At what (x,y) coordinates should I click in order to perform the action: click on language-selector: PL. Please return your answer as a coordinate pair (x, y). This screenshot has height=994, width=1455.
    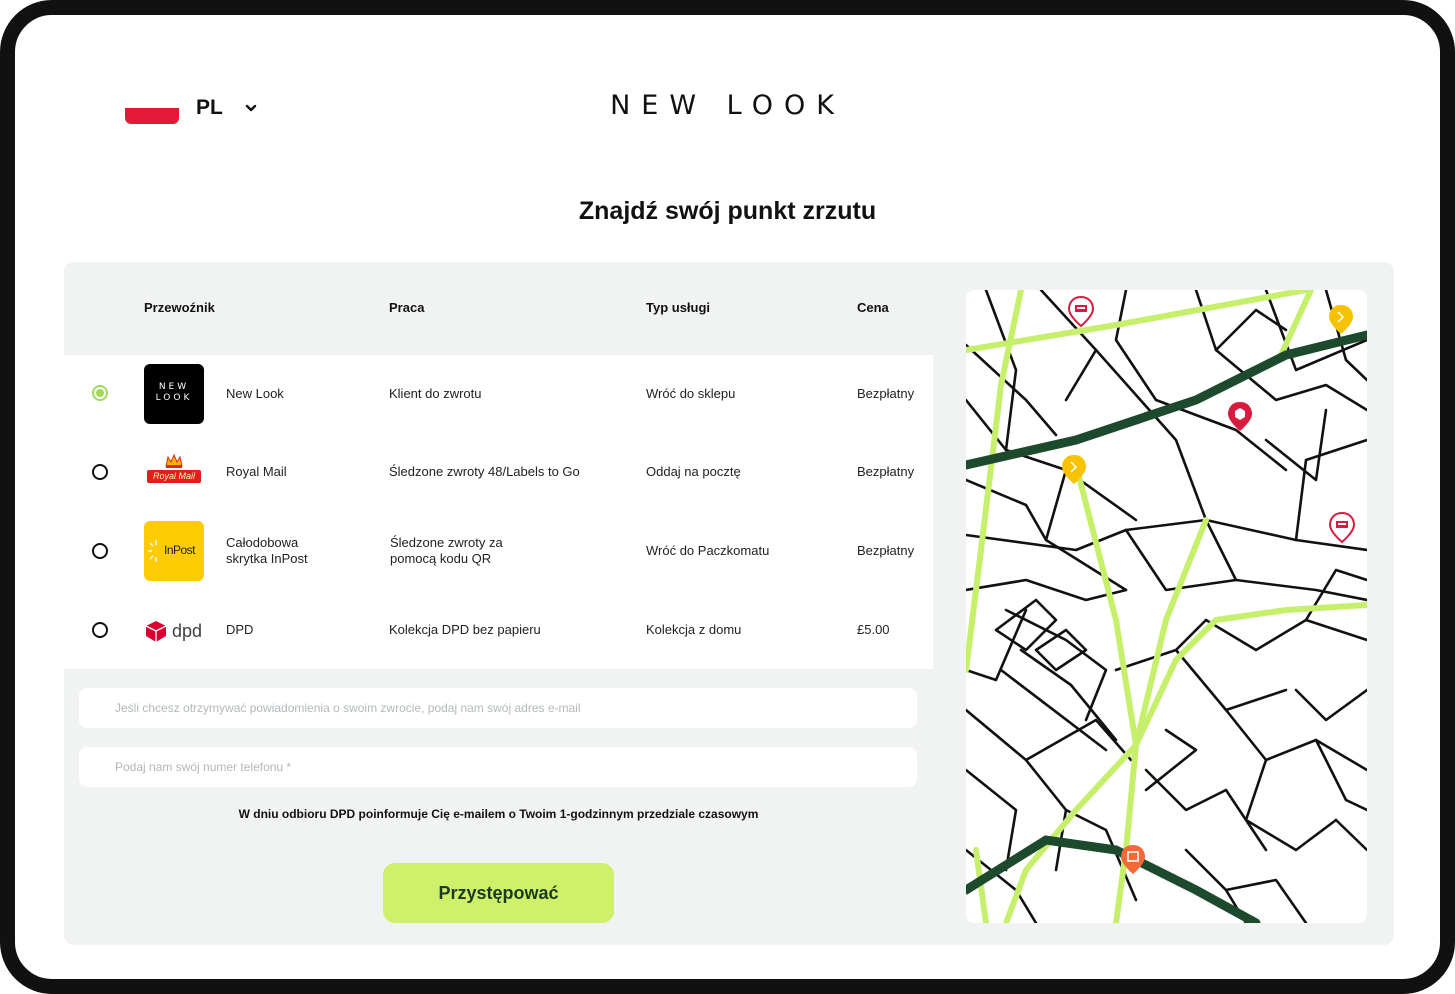
    Looking at the image, I should click on (191, 108).